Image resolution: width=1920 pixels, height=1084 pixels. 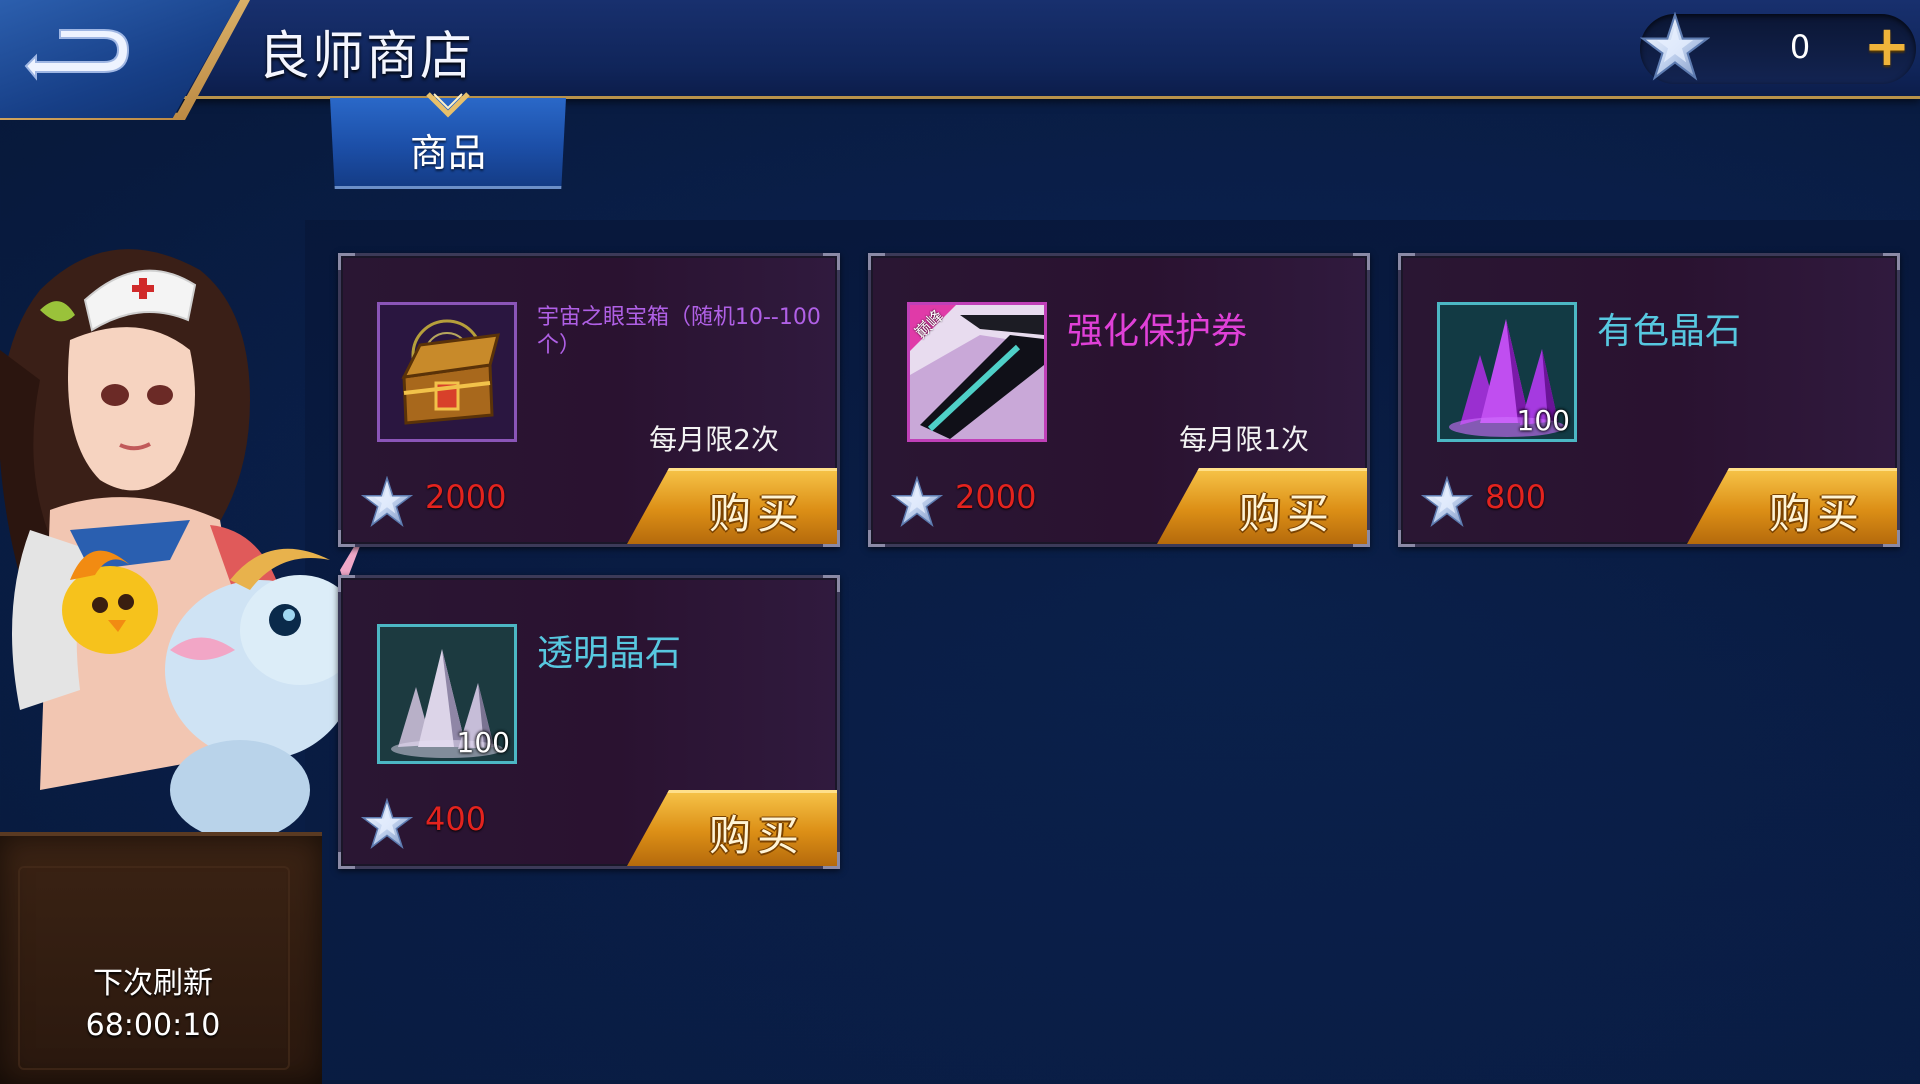 What do you see at coordinates (589, 400) in the screenshot?
I see `shop-item-card: 宇宙之眼宝箱（随机10--100个） 每月限2次 2000 购买` at bounding box center [589, 400].